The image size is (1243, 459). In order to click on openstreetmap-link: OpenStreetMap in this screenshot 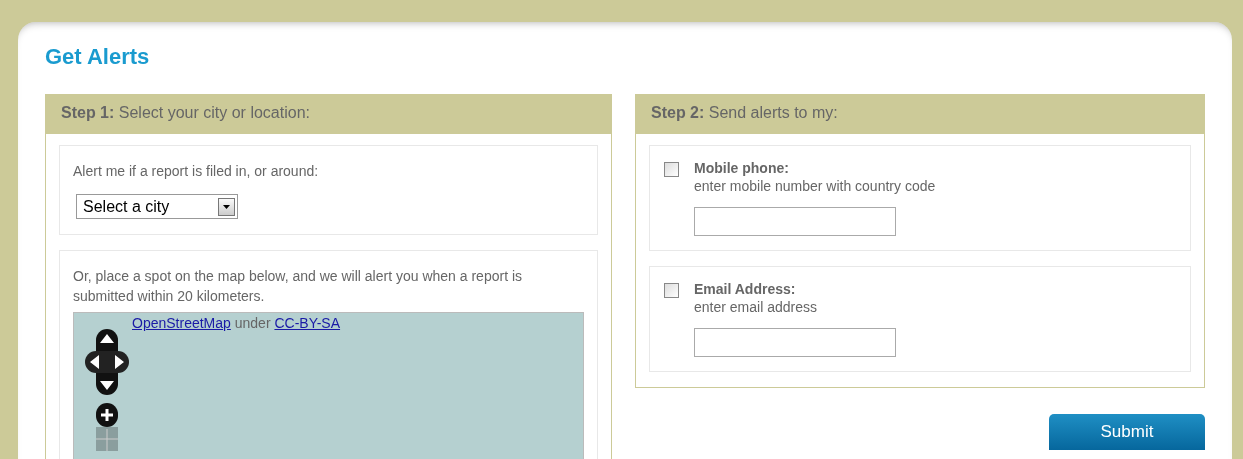, I will do `click(181, 323)`.